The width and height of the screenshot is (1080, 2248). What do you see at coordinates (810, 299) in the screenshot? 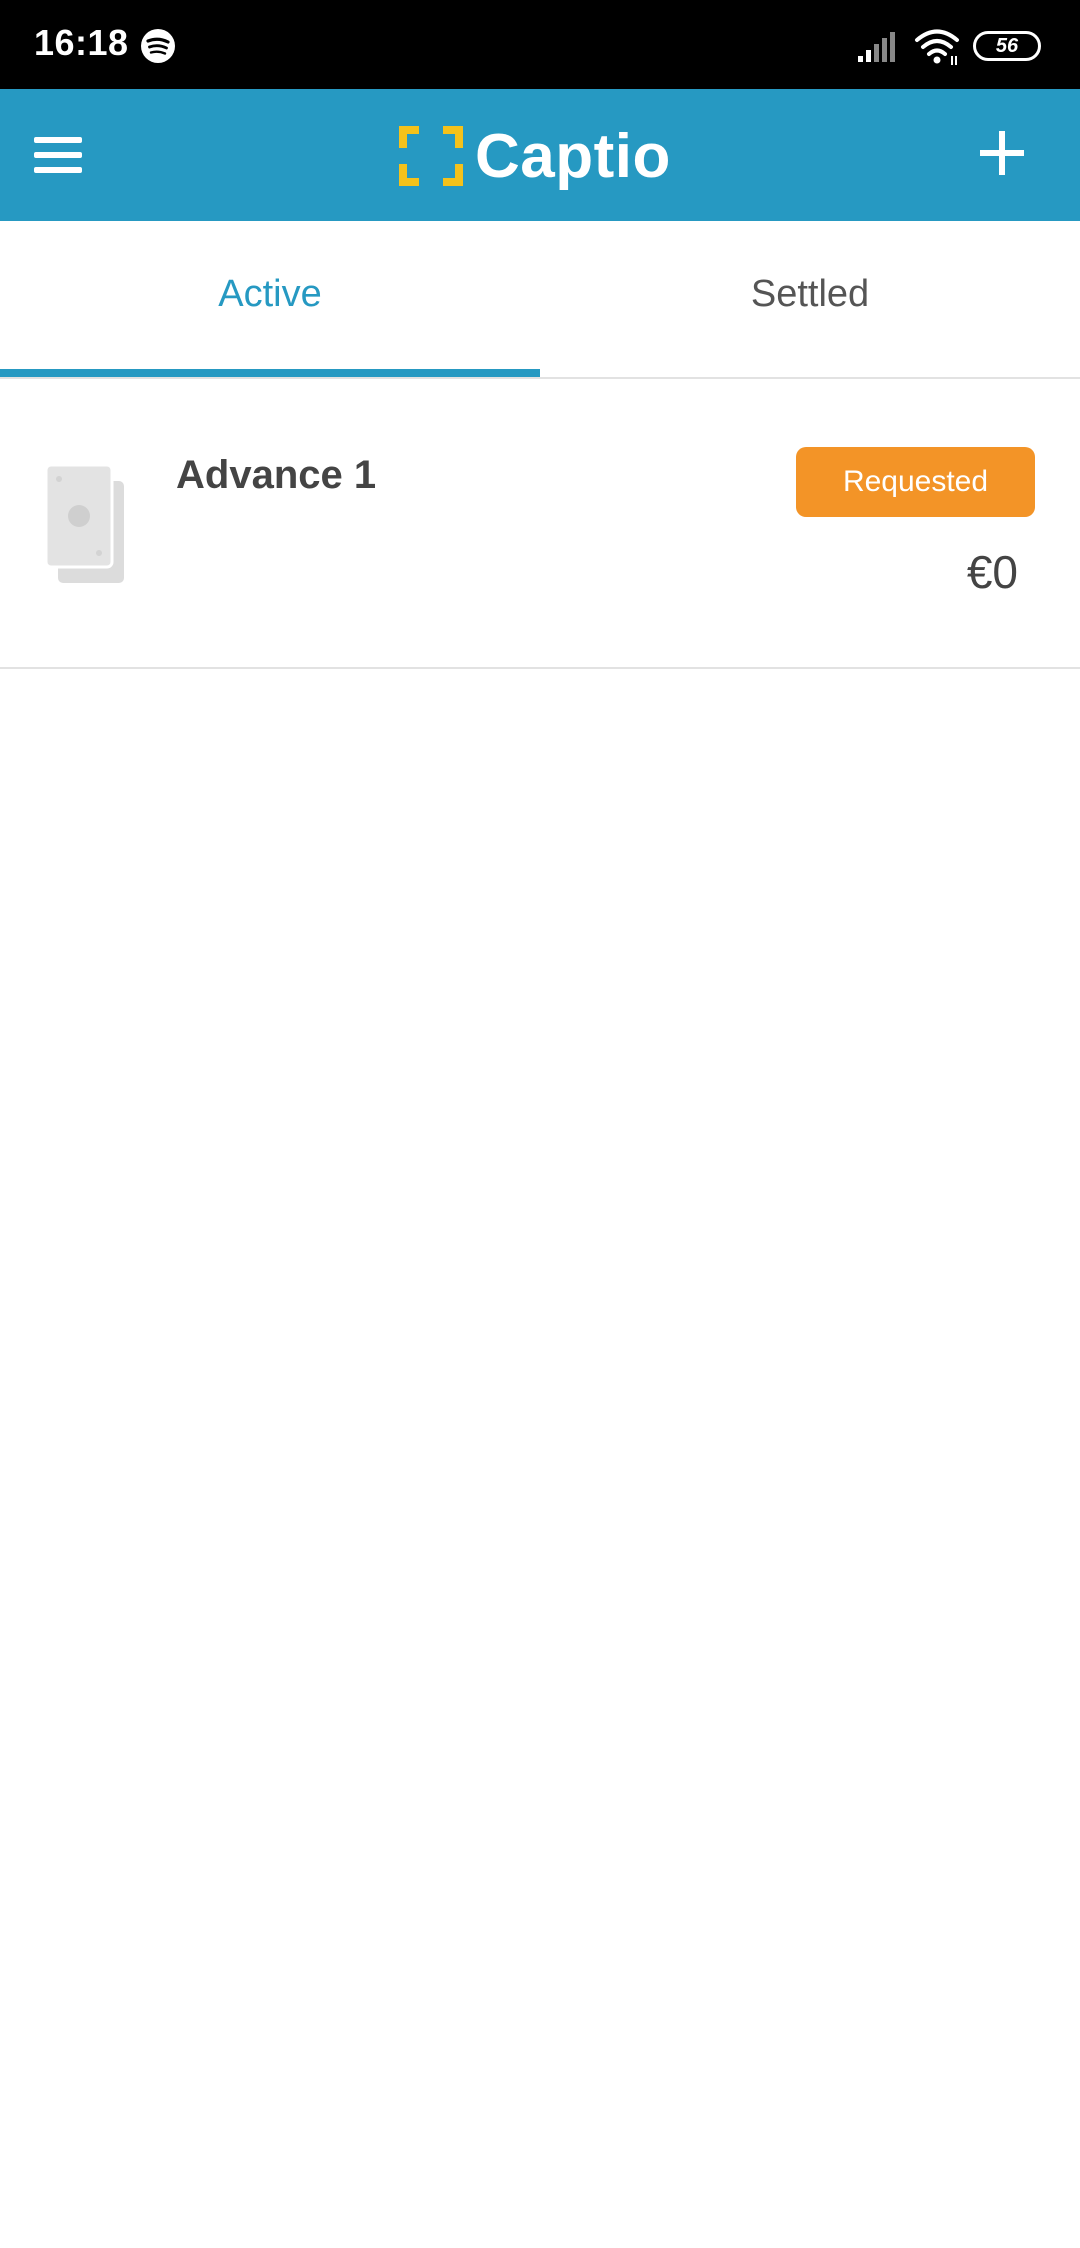
I see `tab-settled: Settled` at bounding box center [810, 299].